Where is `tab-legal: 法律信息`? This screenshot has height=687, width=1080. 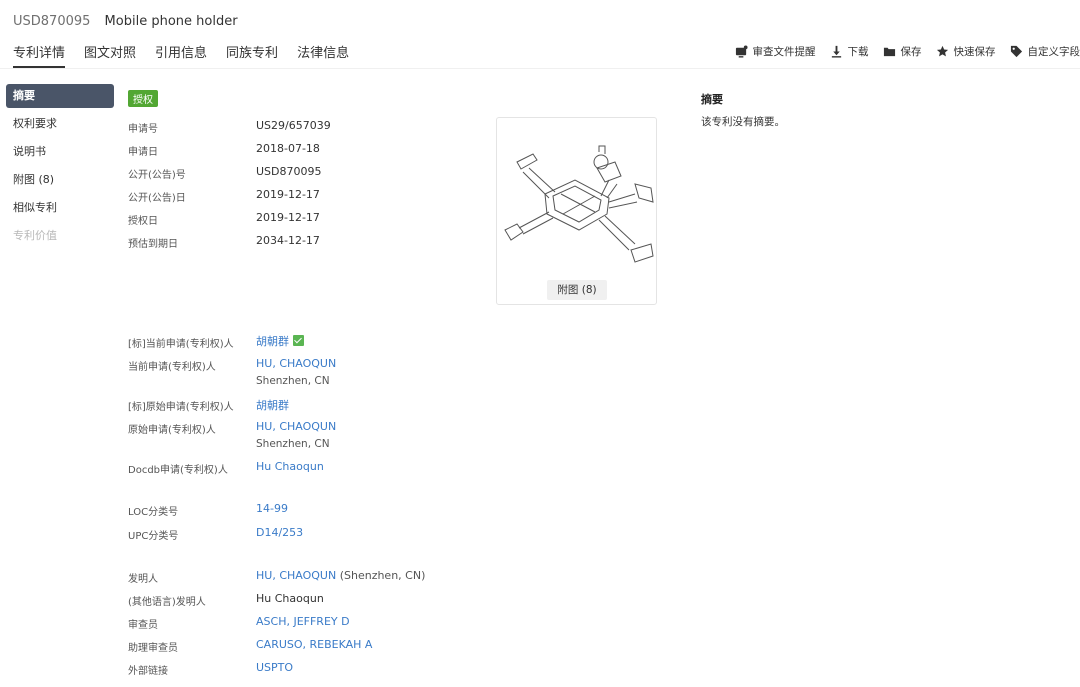
tab-legal: 法律信息 is located at coordinates (323, 55).